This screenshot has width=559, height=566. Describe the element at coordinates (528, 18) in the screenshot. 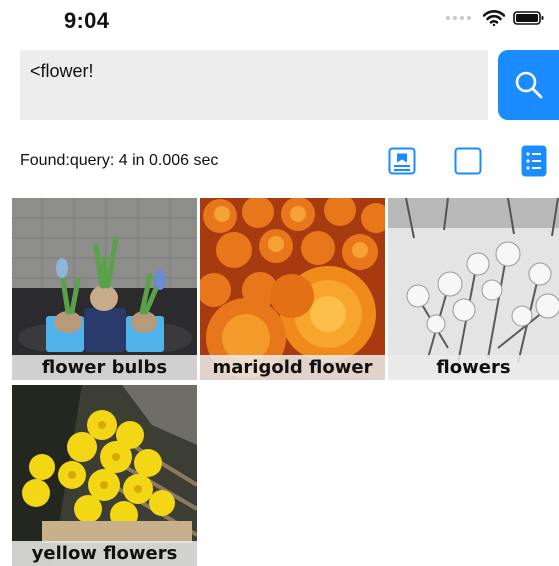

I see `battery-icon` at that location.